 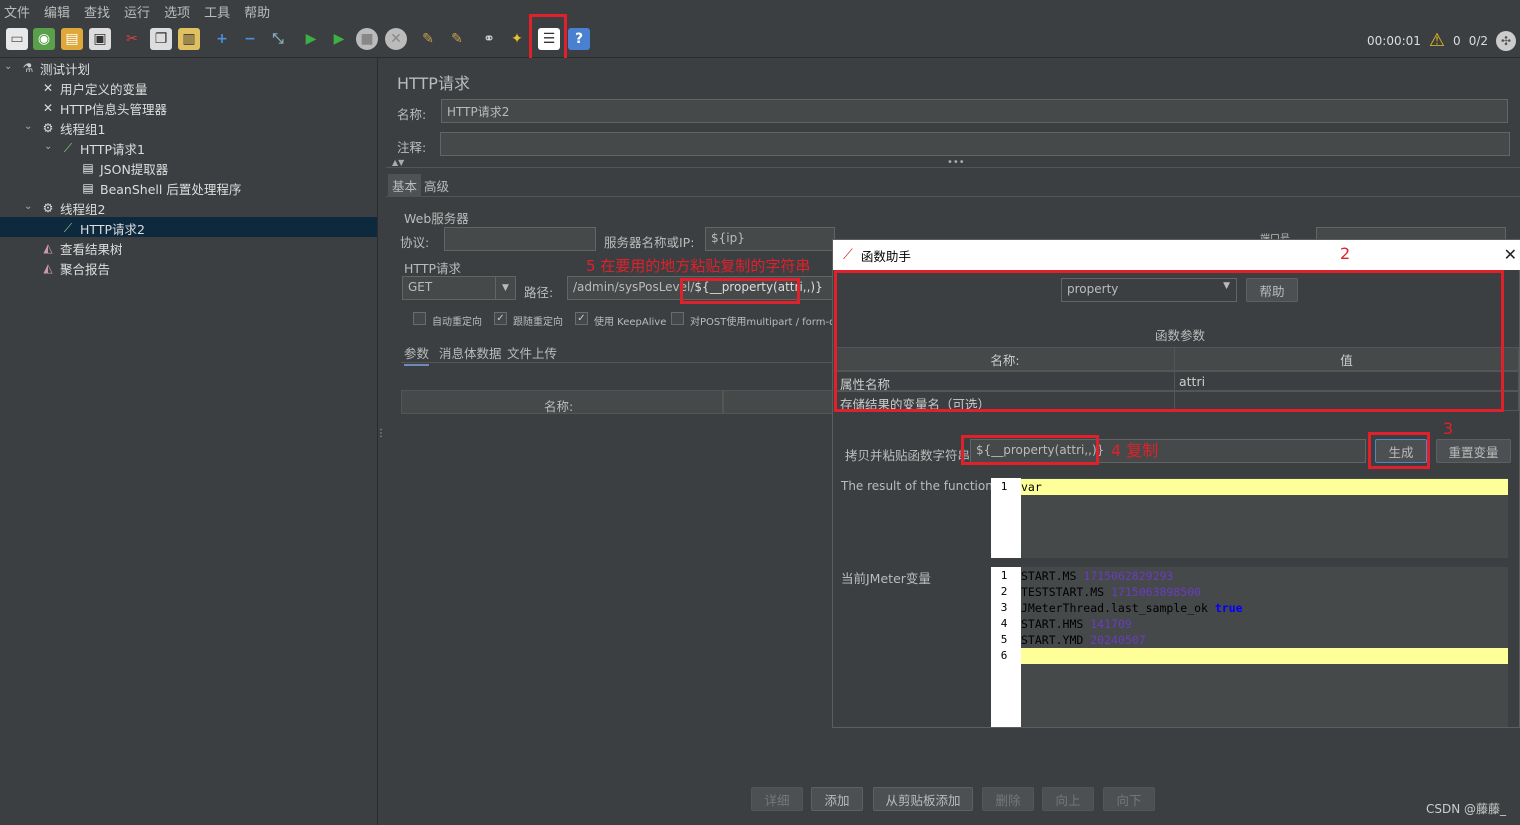 I want to click on tree-item-thread-group-1: ⚙ 线程组1, so click(x=73, y=128).